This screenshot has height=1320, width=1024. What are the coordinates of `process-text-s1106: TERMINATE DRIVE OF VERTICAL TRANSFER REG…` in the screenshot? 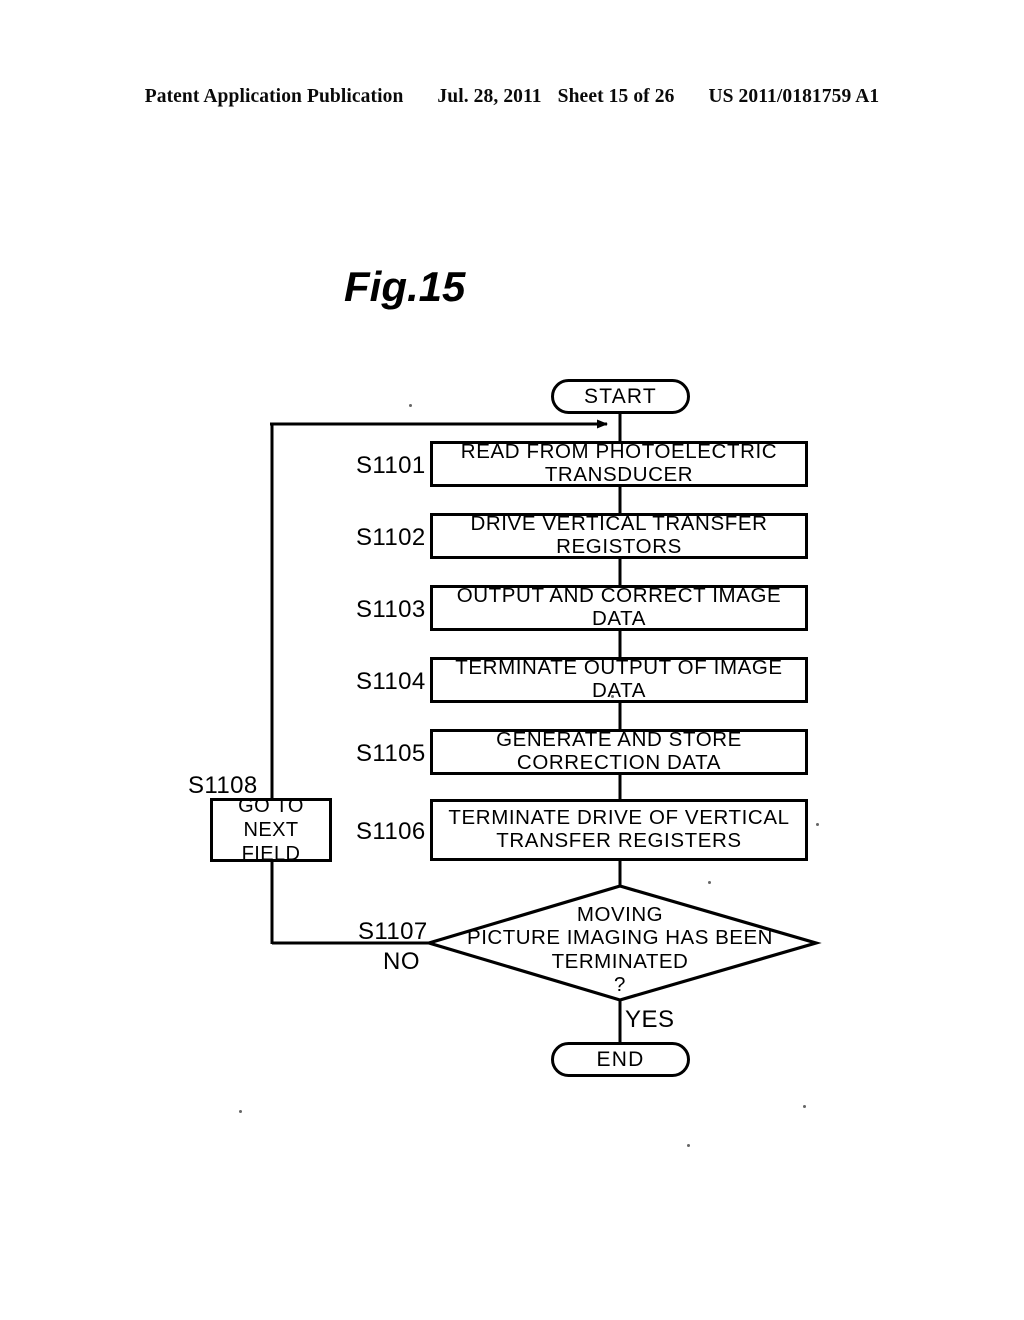 It's located at (619, 829).